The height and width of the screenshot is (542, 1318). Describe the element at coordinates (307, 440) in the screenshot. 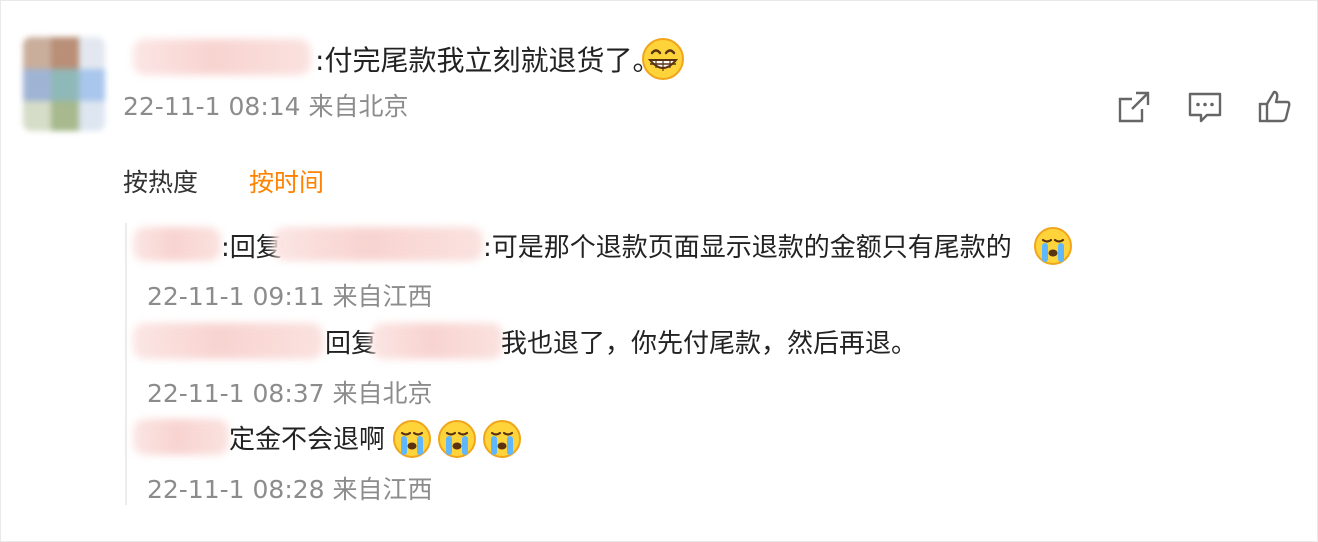

I see `reply-text: 定金不会退啊` at that location.